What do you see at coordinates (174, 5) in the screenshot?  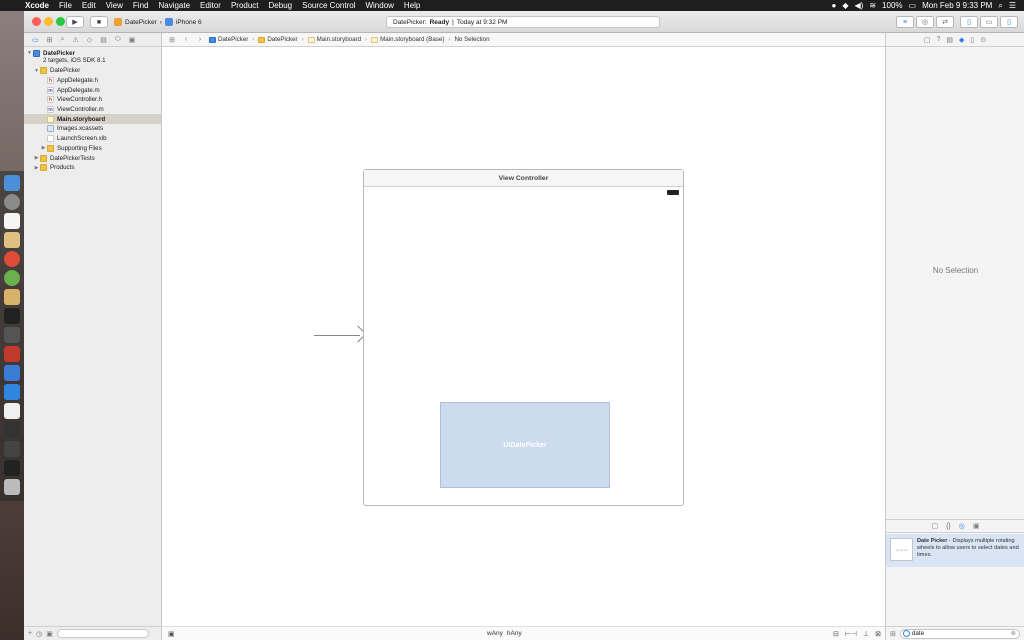 I see `menu-navigate: Navigate` at bounding box center [174, 5].